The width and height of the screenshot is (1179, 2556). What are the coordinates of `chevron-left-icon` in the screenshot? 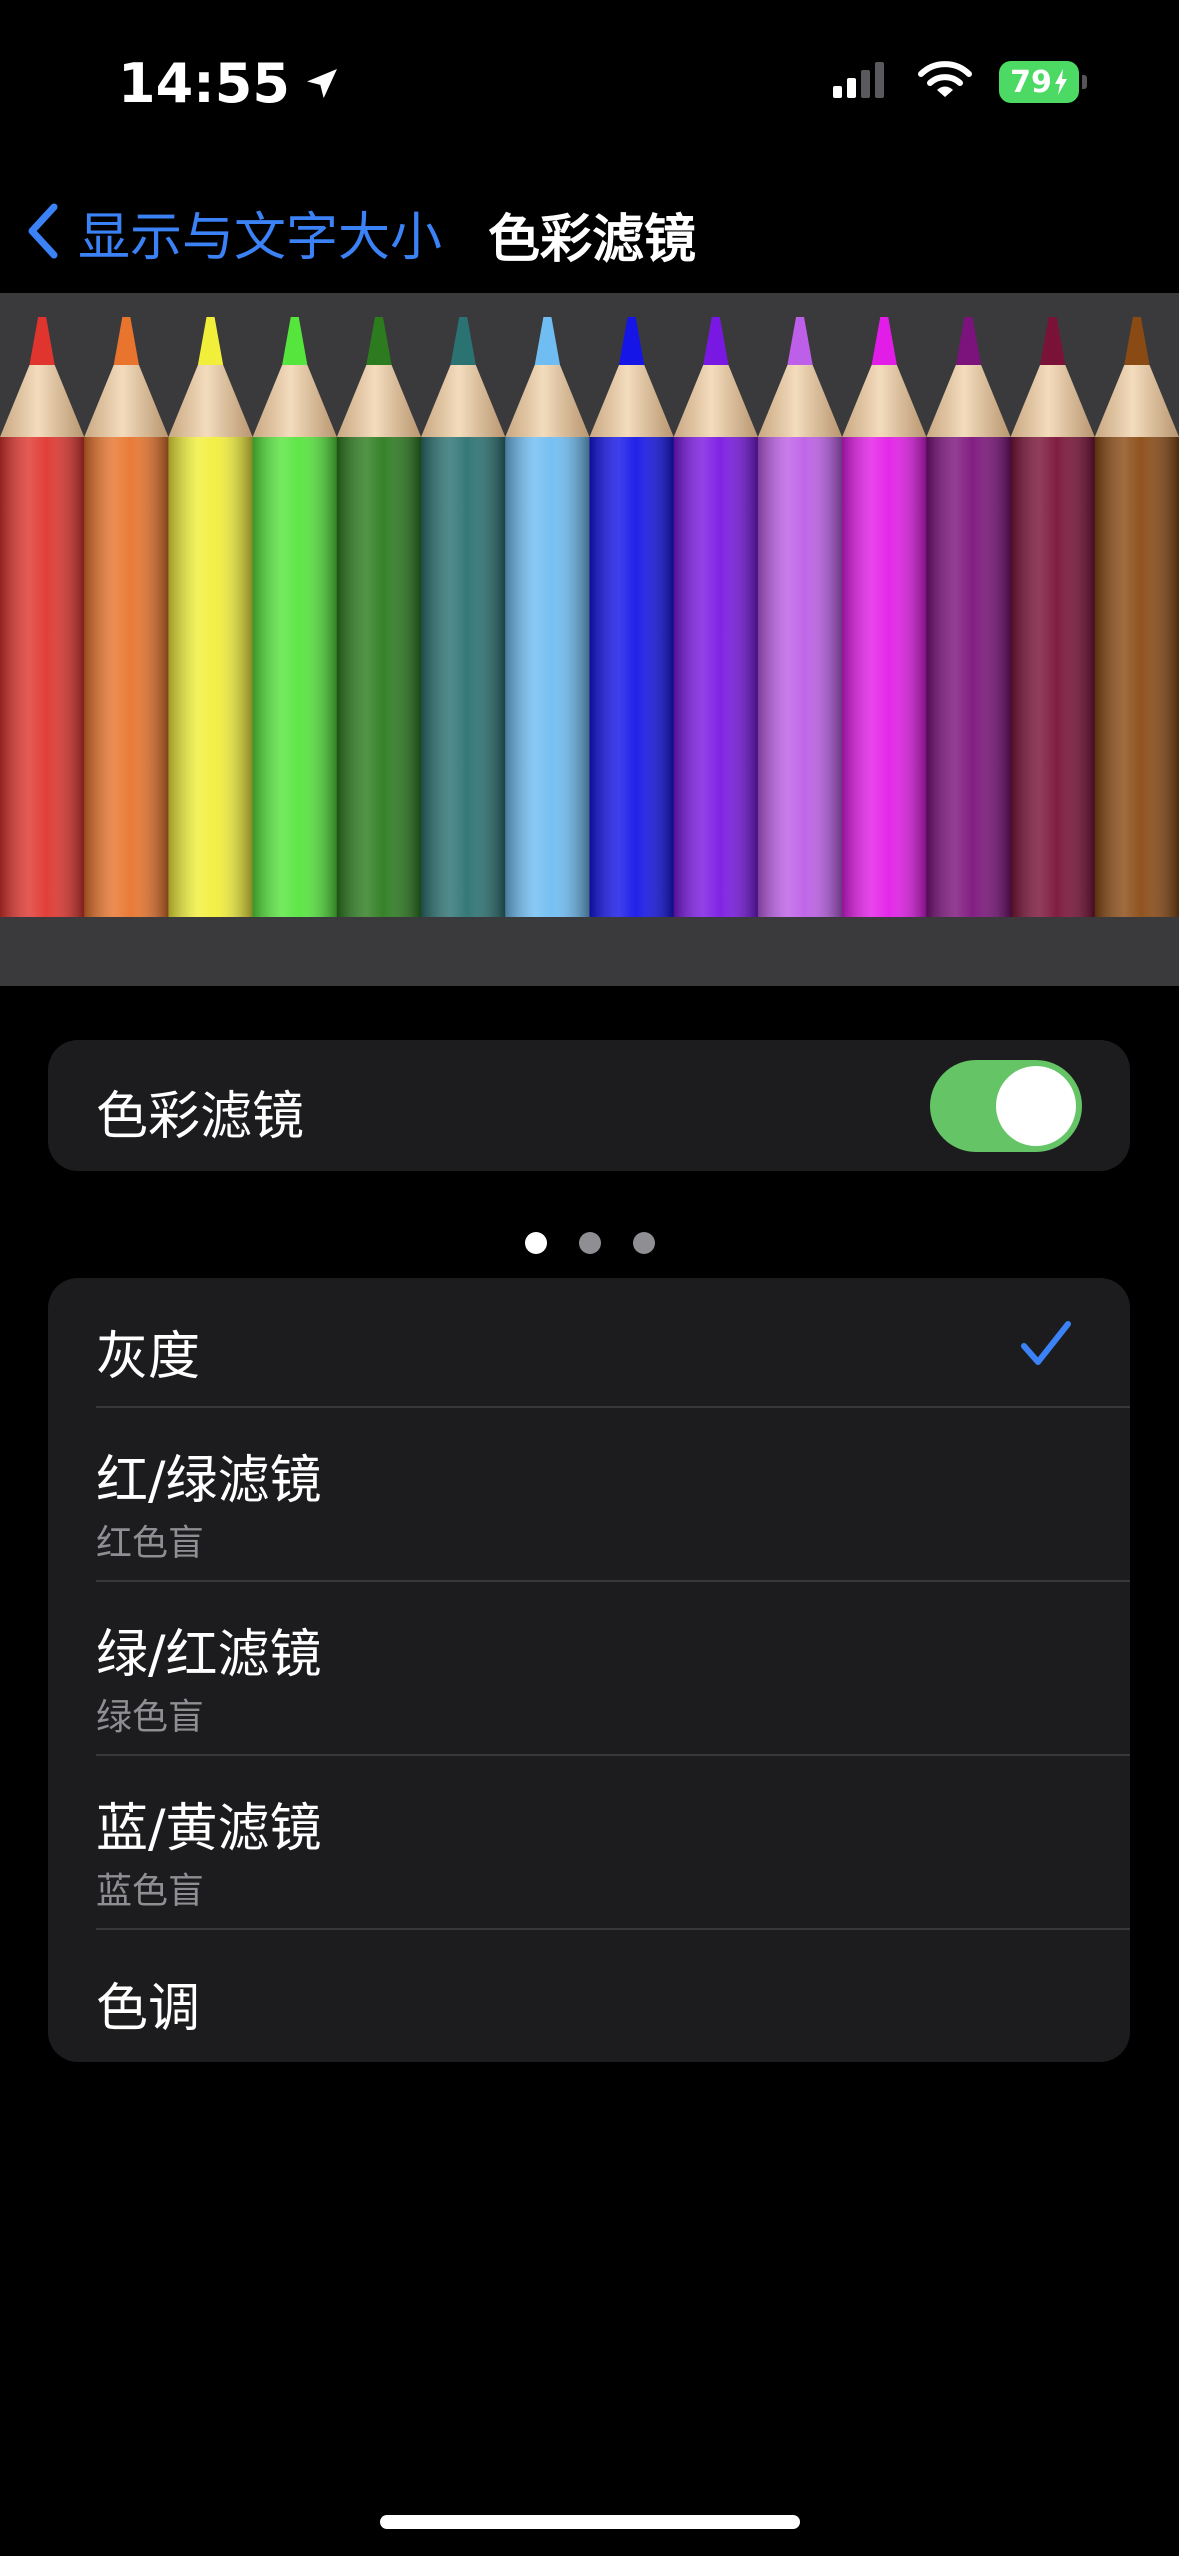 It's located at (44, 233).